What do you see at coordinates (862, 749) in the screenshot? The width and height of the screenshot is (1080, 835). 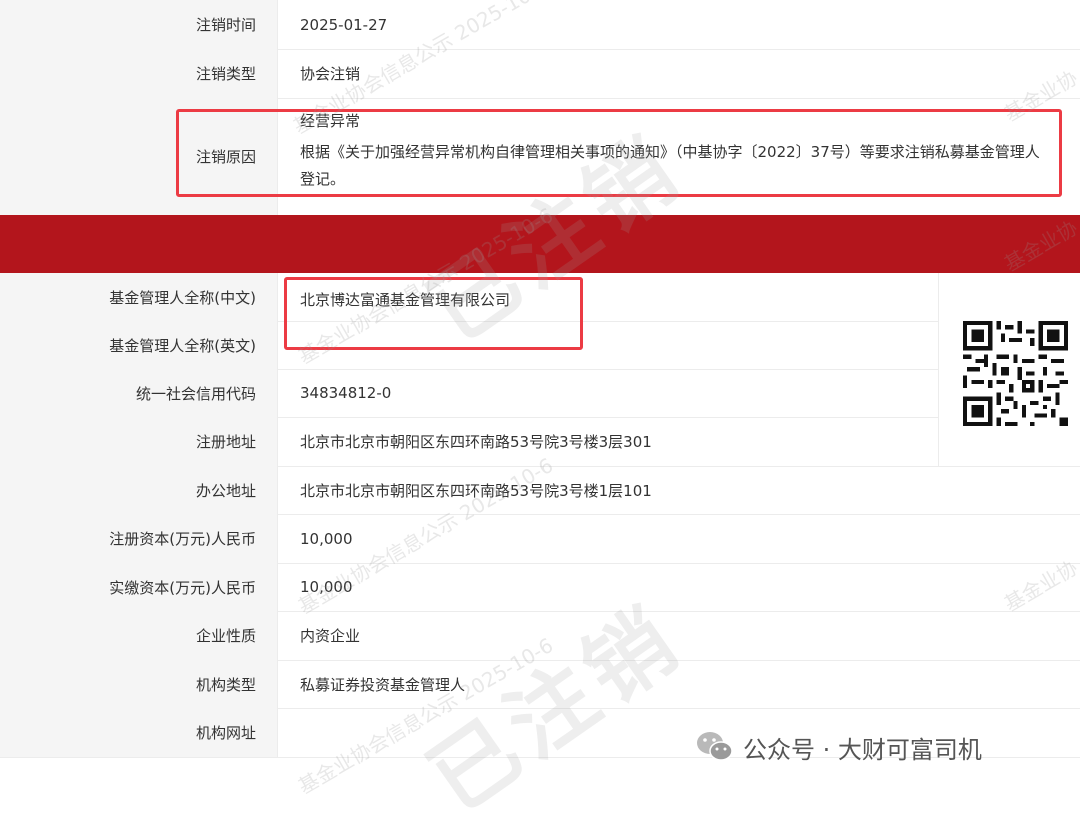 I see `footer-text: 公众号 · 大财可富司机` at bounding box center [862, 749].